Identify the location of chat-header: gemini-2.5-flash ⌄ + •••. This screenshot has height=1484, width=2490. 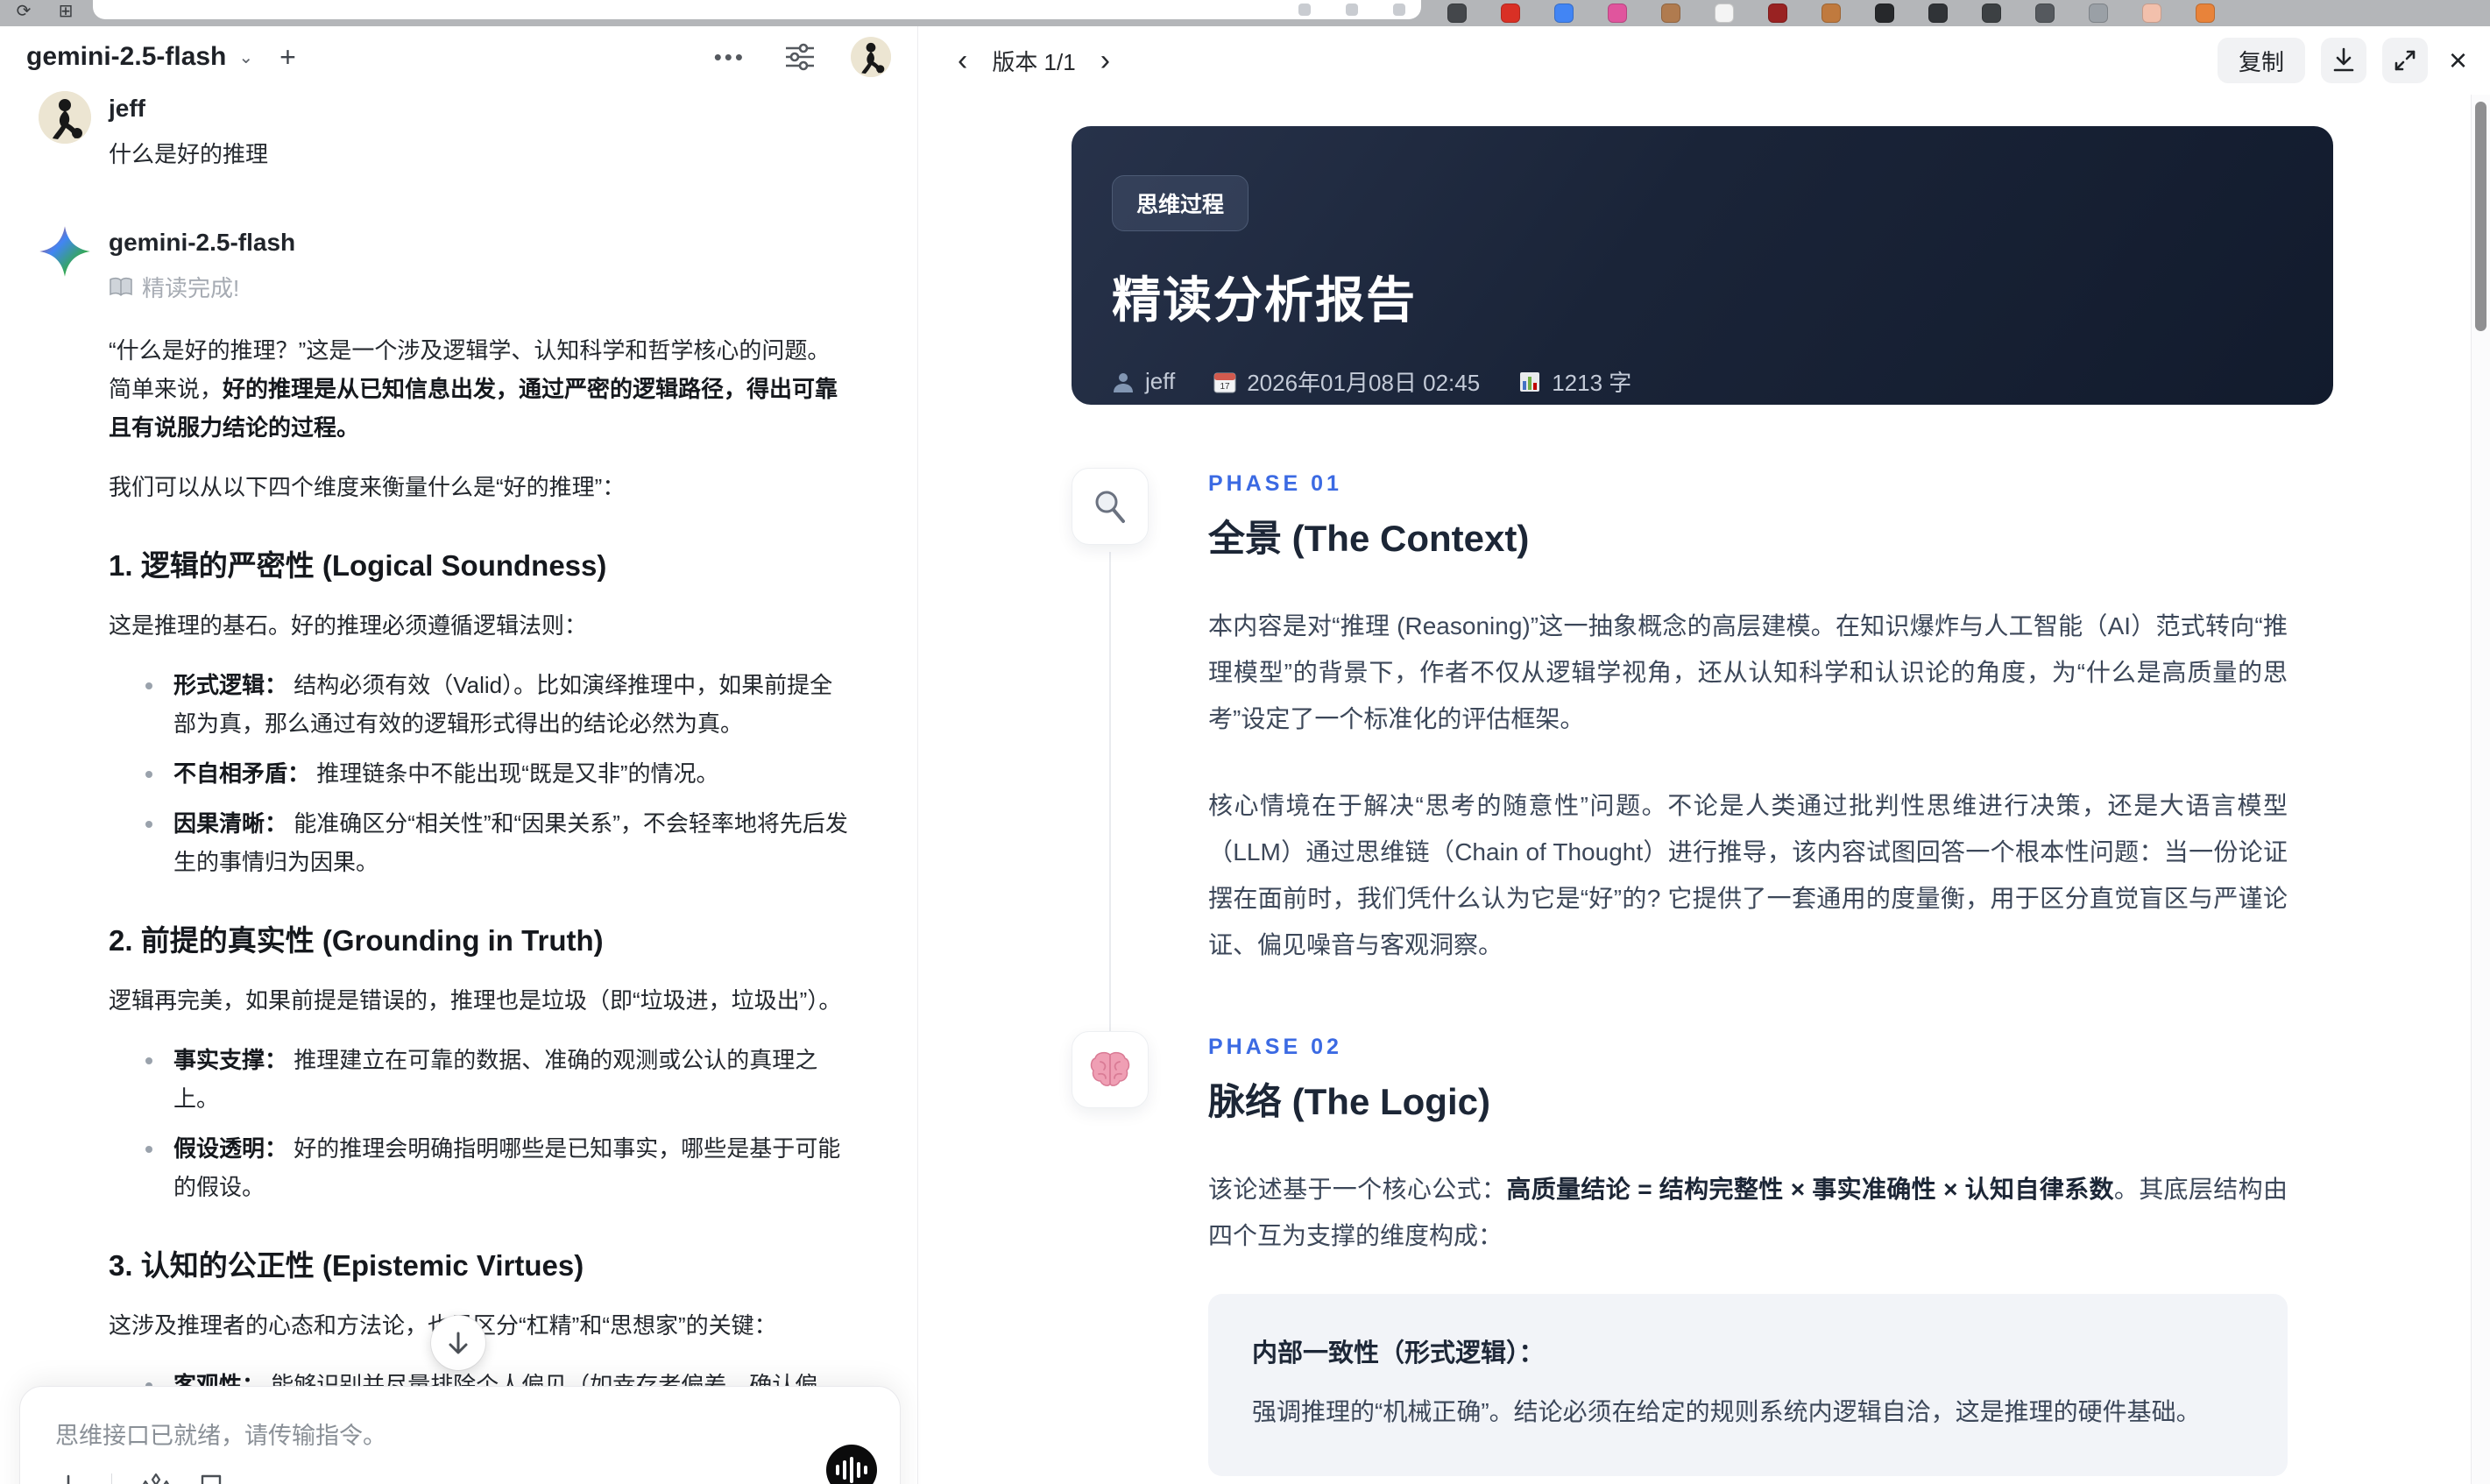
(459, 57).